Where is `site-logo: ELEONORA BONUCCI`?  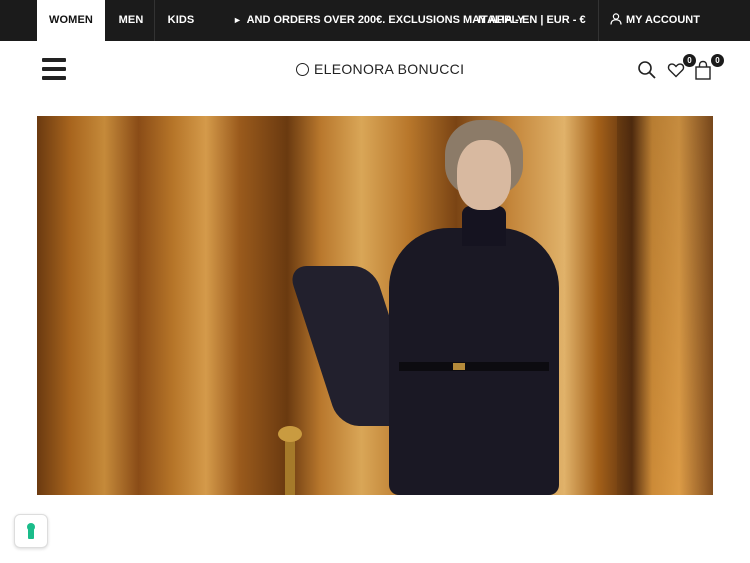
site-logo: ELEONORA BONUCCI is located at coordinates (380, 69).